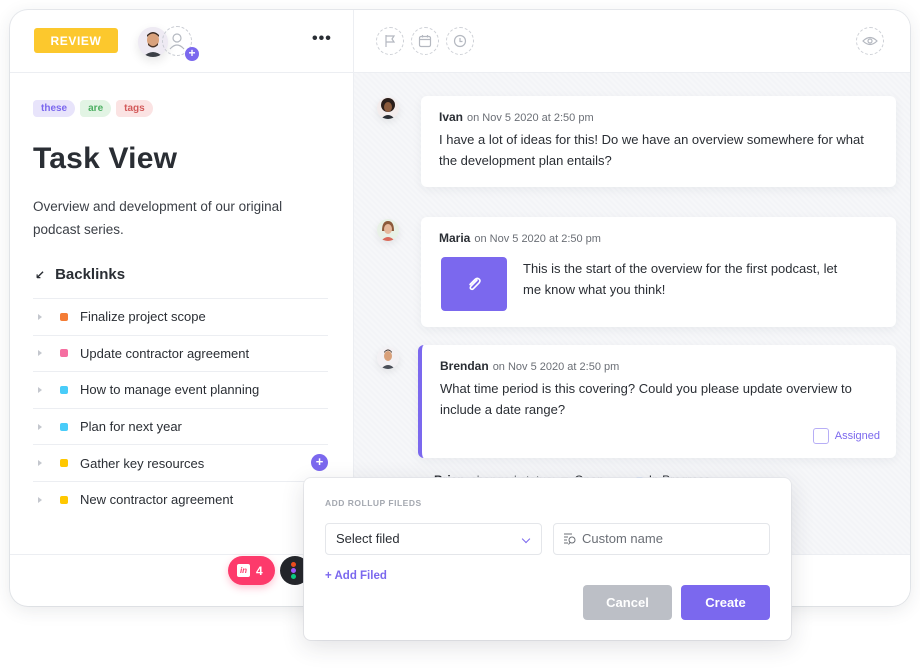 This screenshot has width=920, height=672. What do you see at coordinates (170, 390) in the screenshot?
I see `backlink-label: How to manage event planning` at bounding box center [170, 390].